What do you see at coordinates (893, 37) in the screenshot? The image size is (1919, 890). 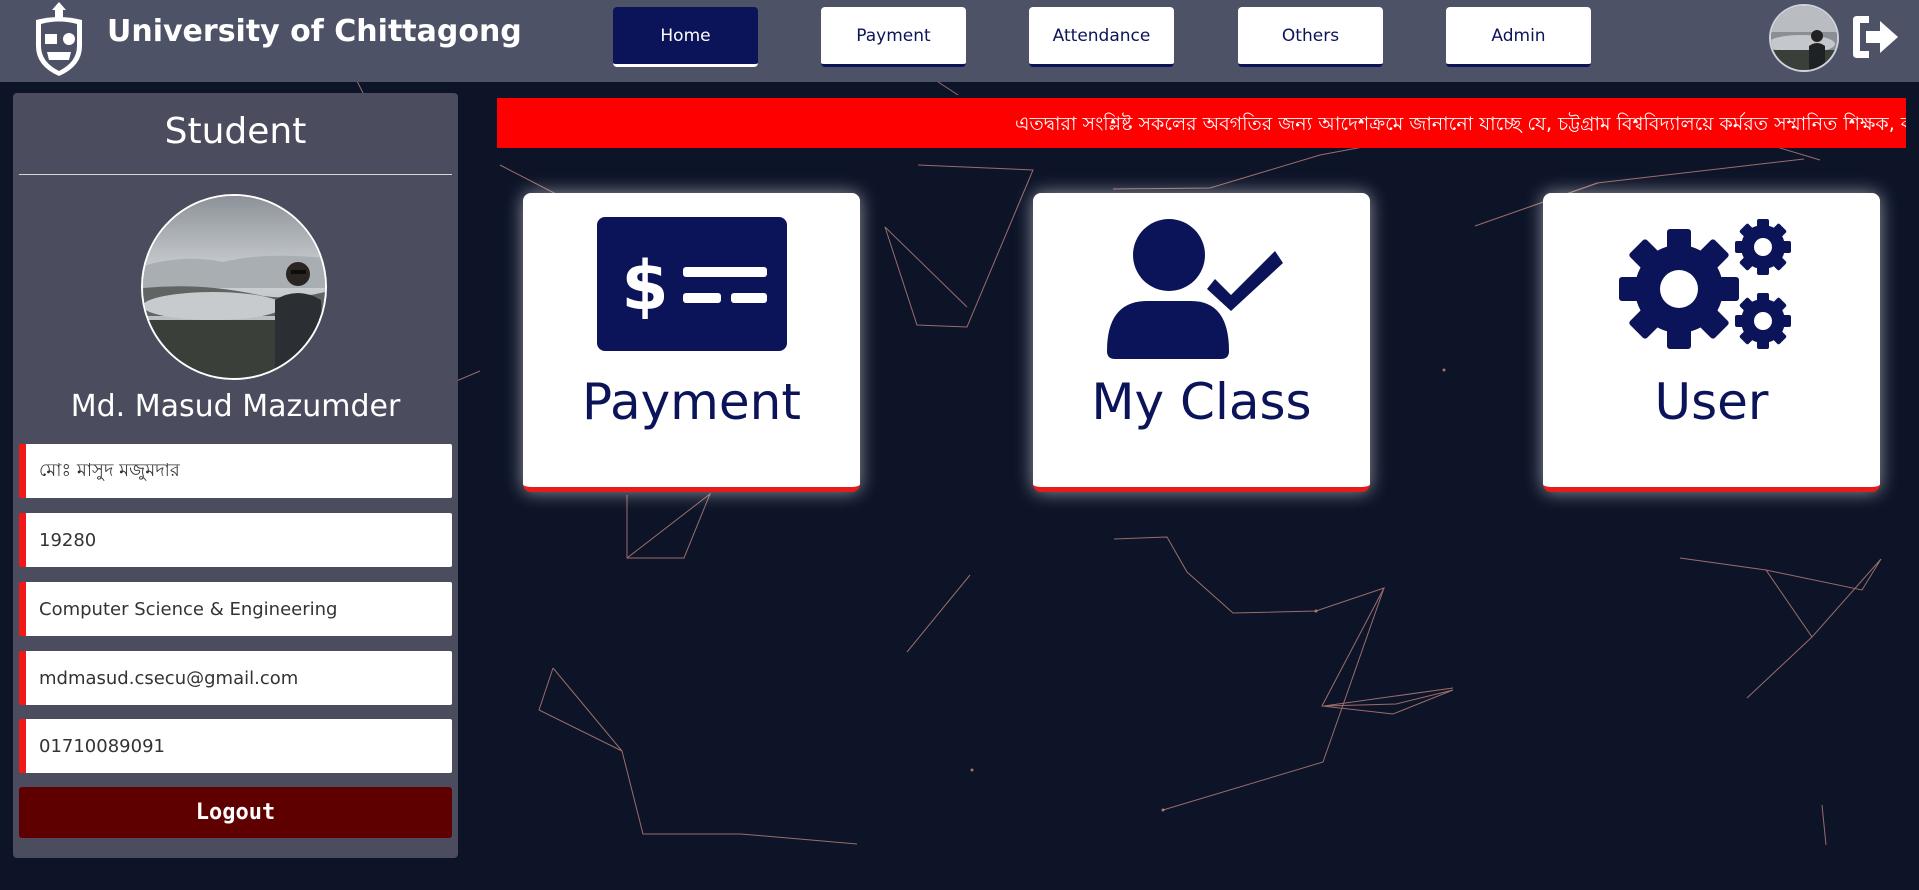 I see `nav-payment-button: Payment` at bounding box center [893, 37].